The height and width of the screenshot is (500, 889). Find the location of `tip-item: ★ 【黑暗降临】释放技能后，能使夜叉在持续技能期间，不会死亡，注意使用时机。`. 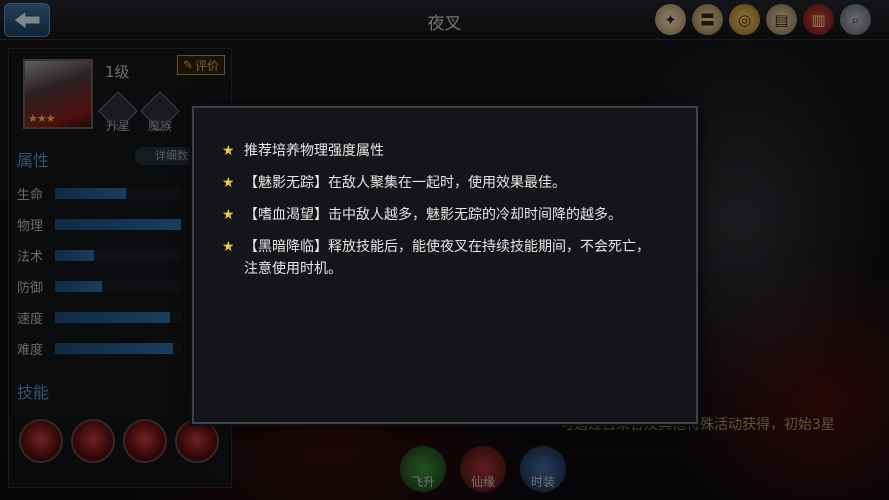

tip-item: ★ 【黑暗降临】释放技能后，能使夜叉在持续技能期间，不会死亡，注意使用时机。 is located at coordinates (442, 258).